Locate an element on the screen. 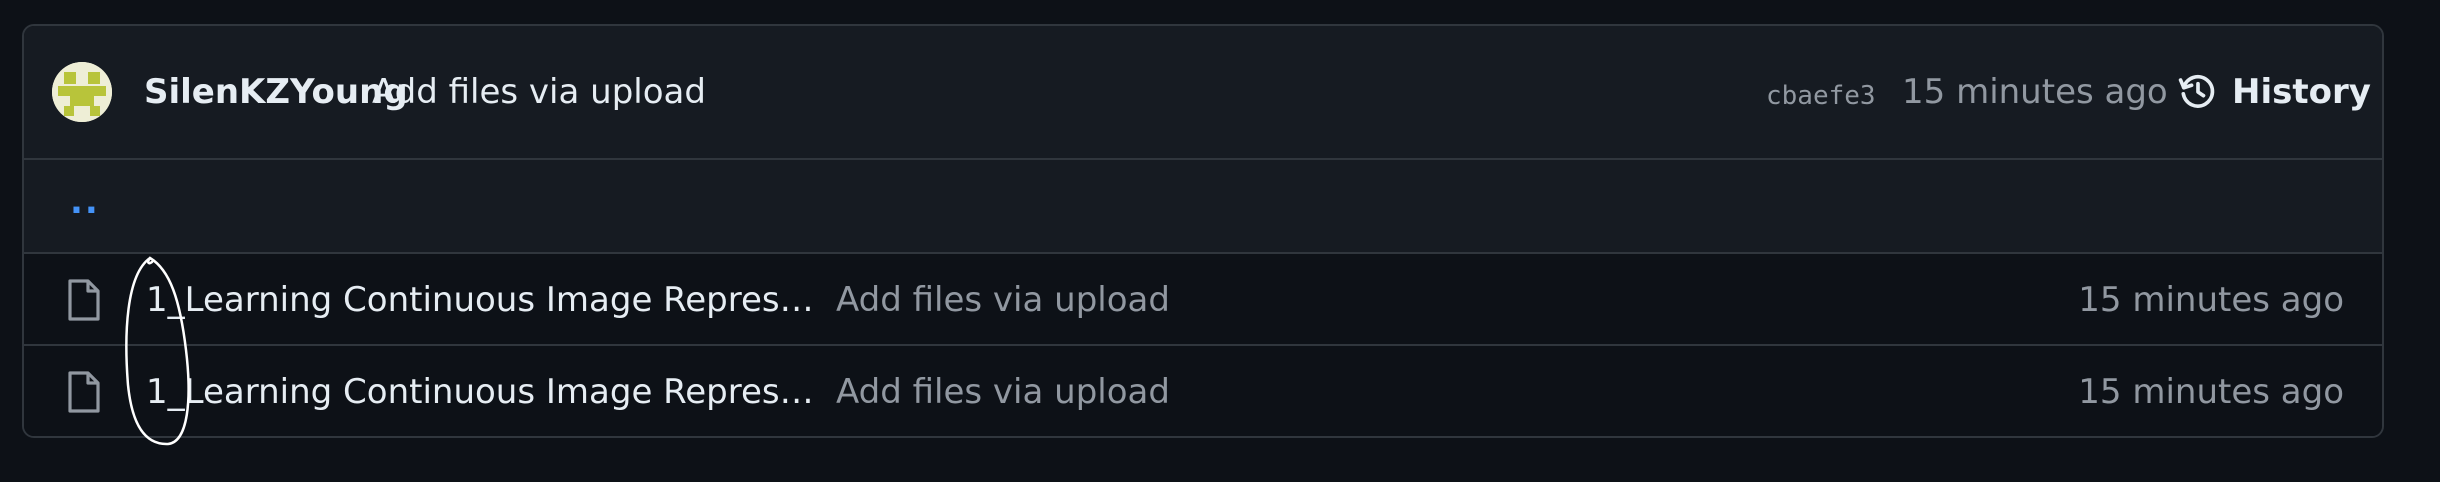 Image resolution: width=2440 pixels, height=482 pixels. commit-author-link: SilenKZYoung is located at coordinates (276, 92).